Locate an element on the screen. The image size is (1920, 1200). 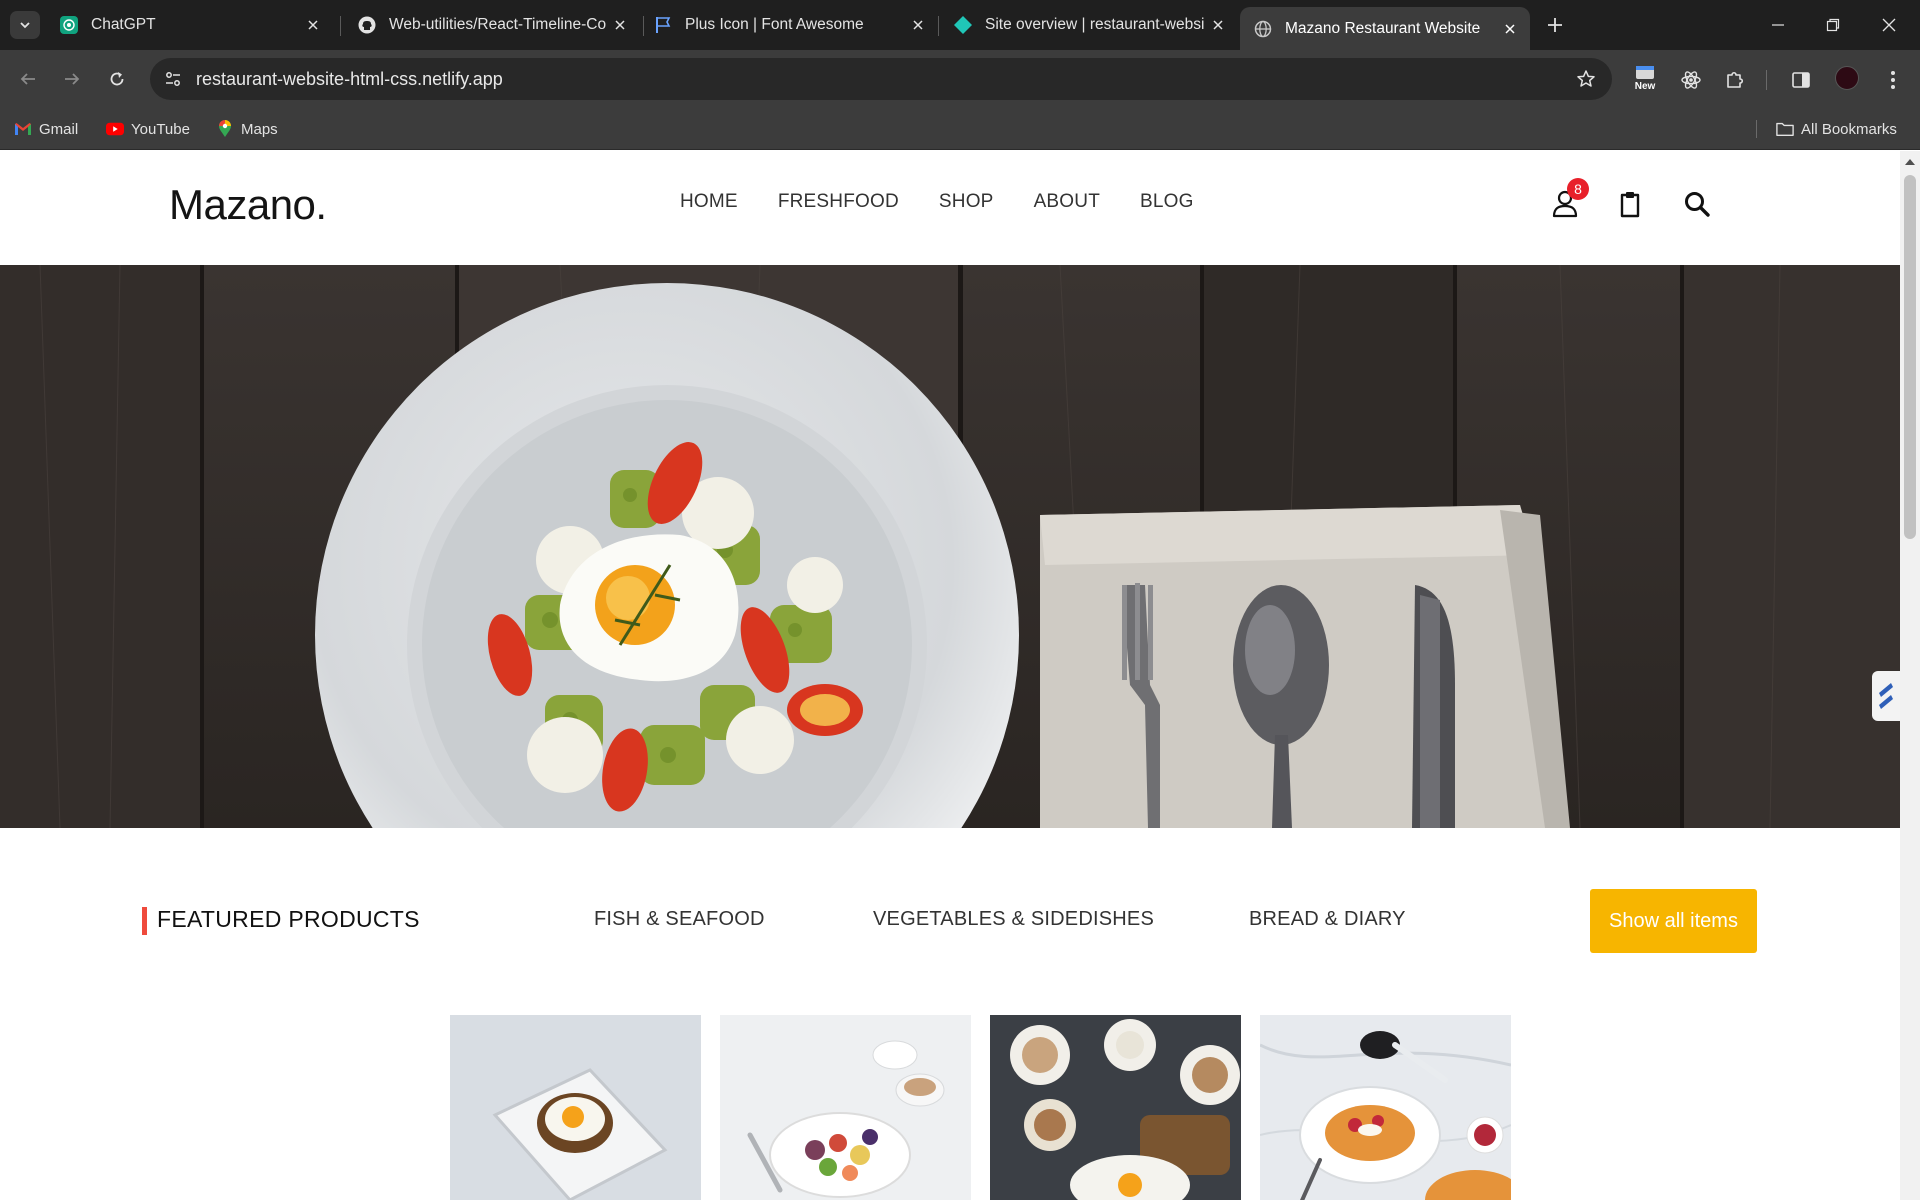
gmail-icon is located at coordinates (23, 129).